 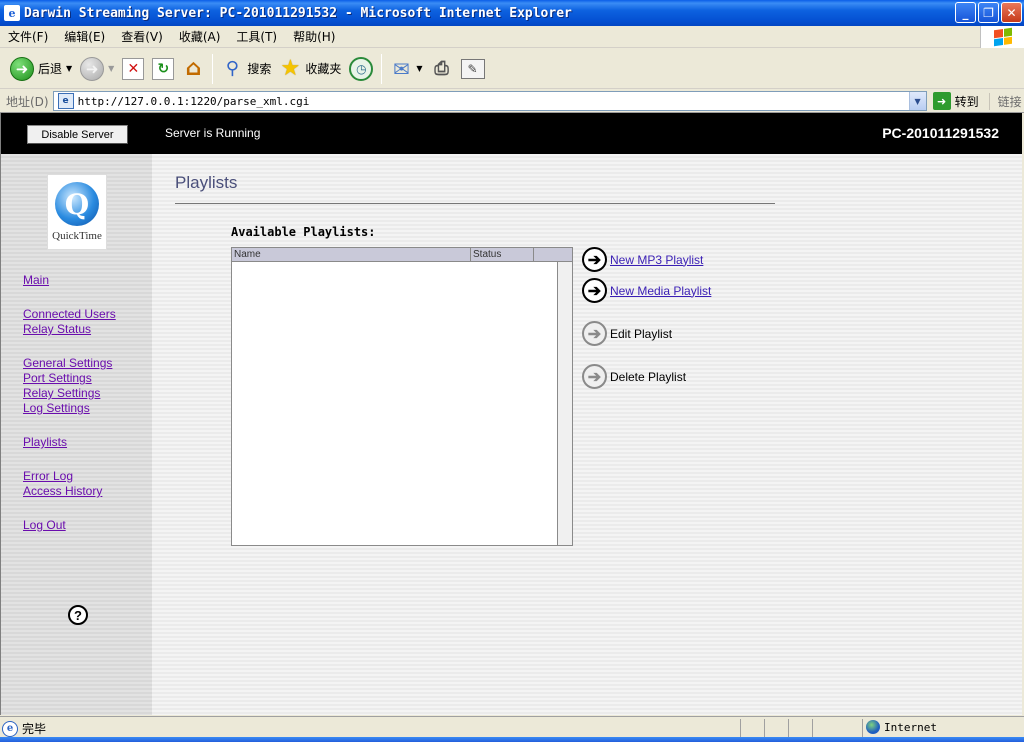 What do you see at coordinates (1005, 101) in the screenshot?
I see `links-button: 链接` at bounding box center [1005, 101].